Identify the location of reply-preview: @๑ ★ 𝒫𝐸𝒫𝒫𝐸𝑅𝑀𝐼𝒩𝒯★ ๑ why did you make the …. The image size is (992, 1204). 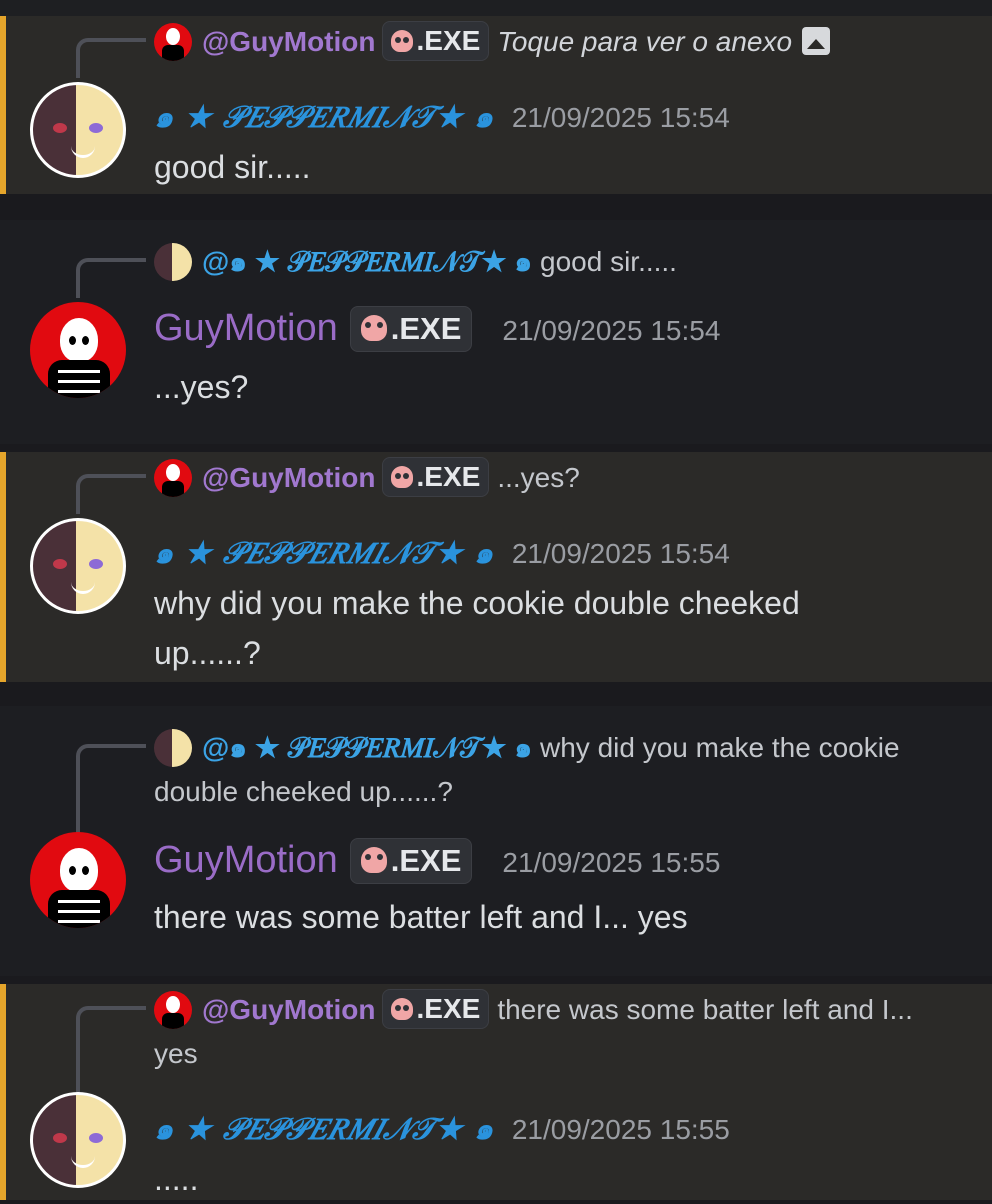
(555, 770).